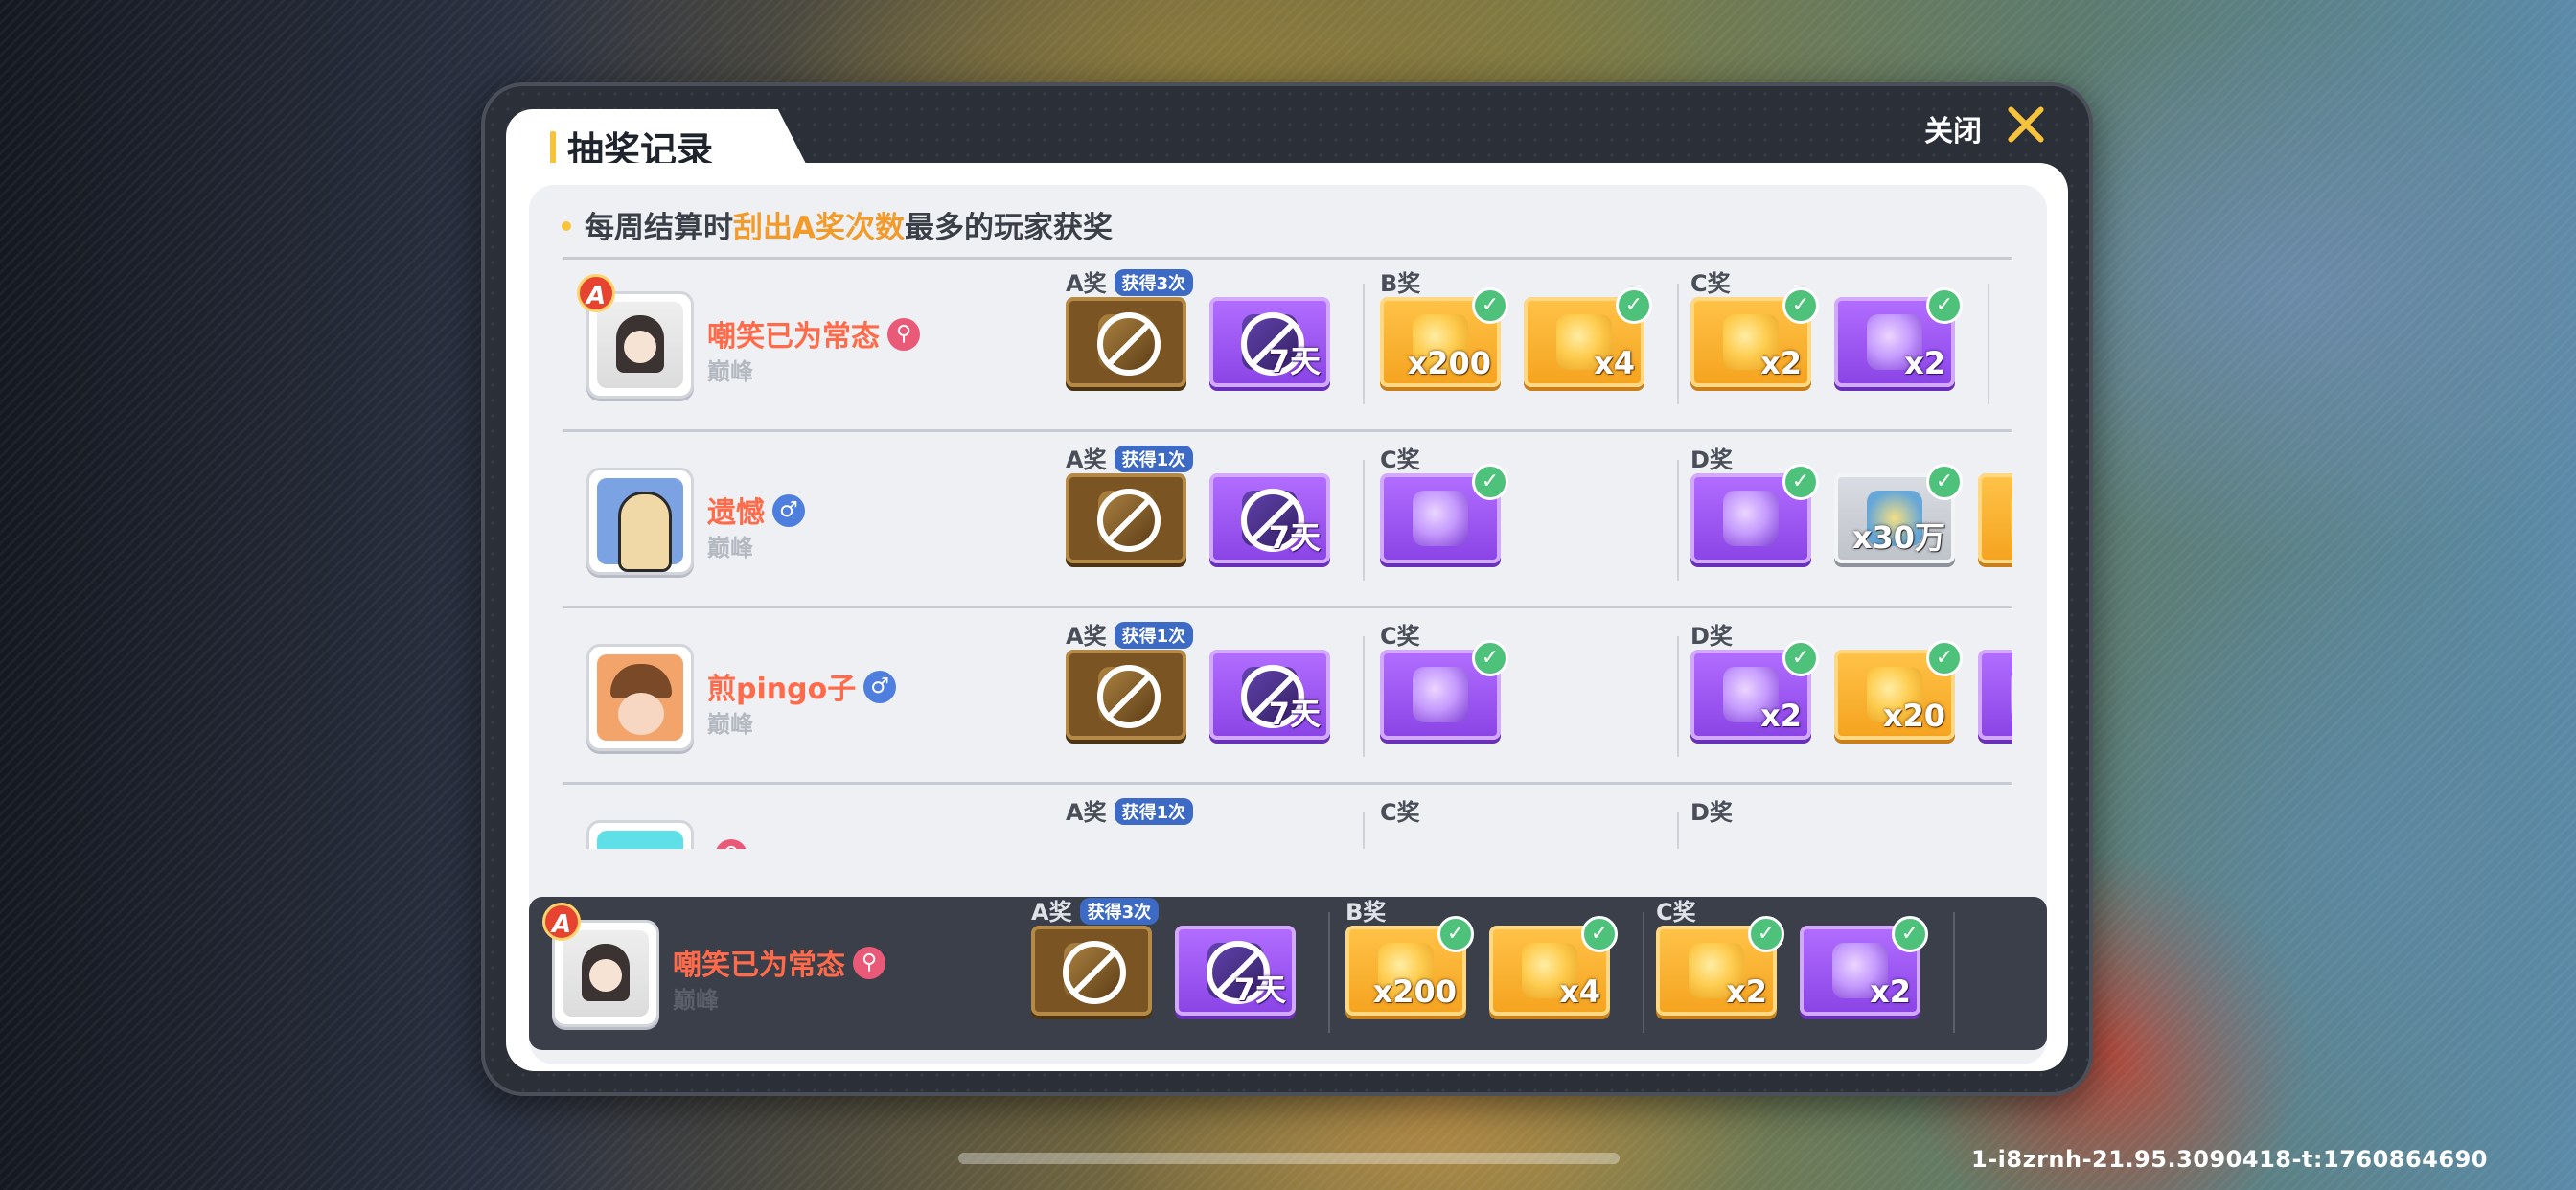 This screenshot has height=1190, width=2576. What do you see at coordinates (1259, 990) in the screenshot?
I see `reward-quantity: 7天` at bounding box center [1259, 990].